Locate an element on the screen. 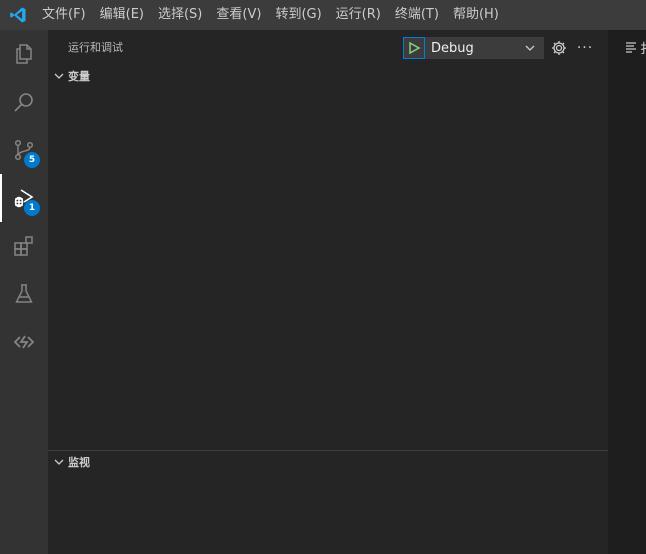 This screenshot has width=646, height=554. menu-selection: 选择(S) is located at coordinates (180, 15).